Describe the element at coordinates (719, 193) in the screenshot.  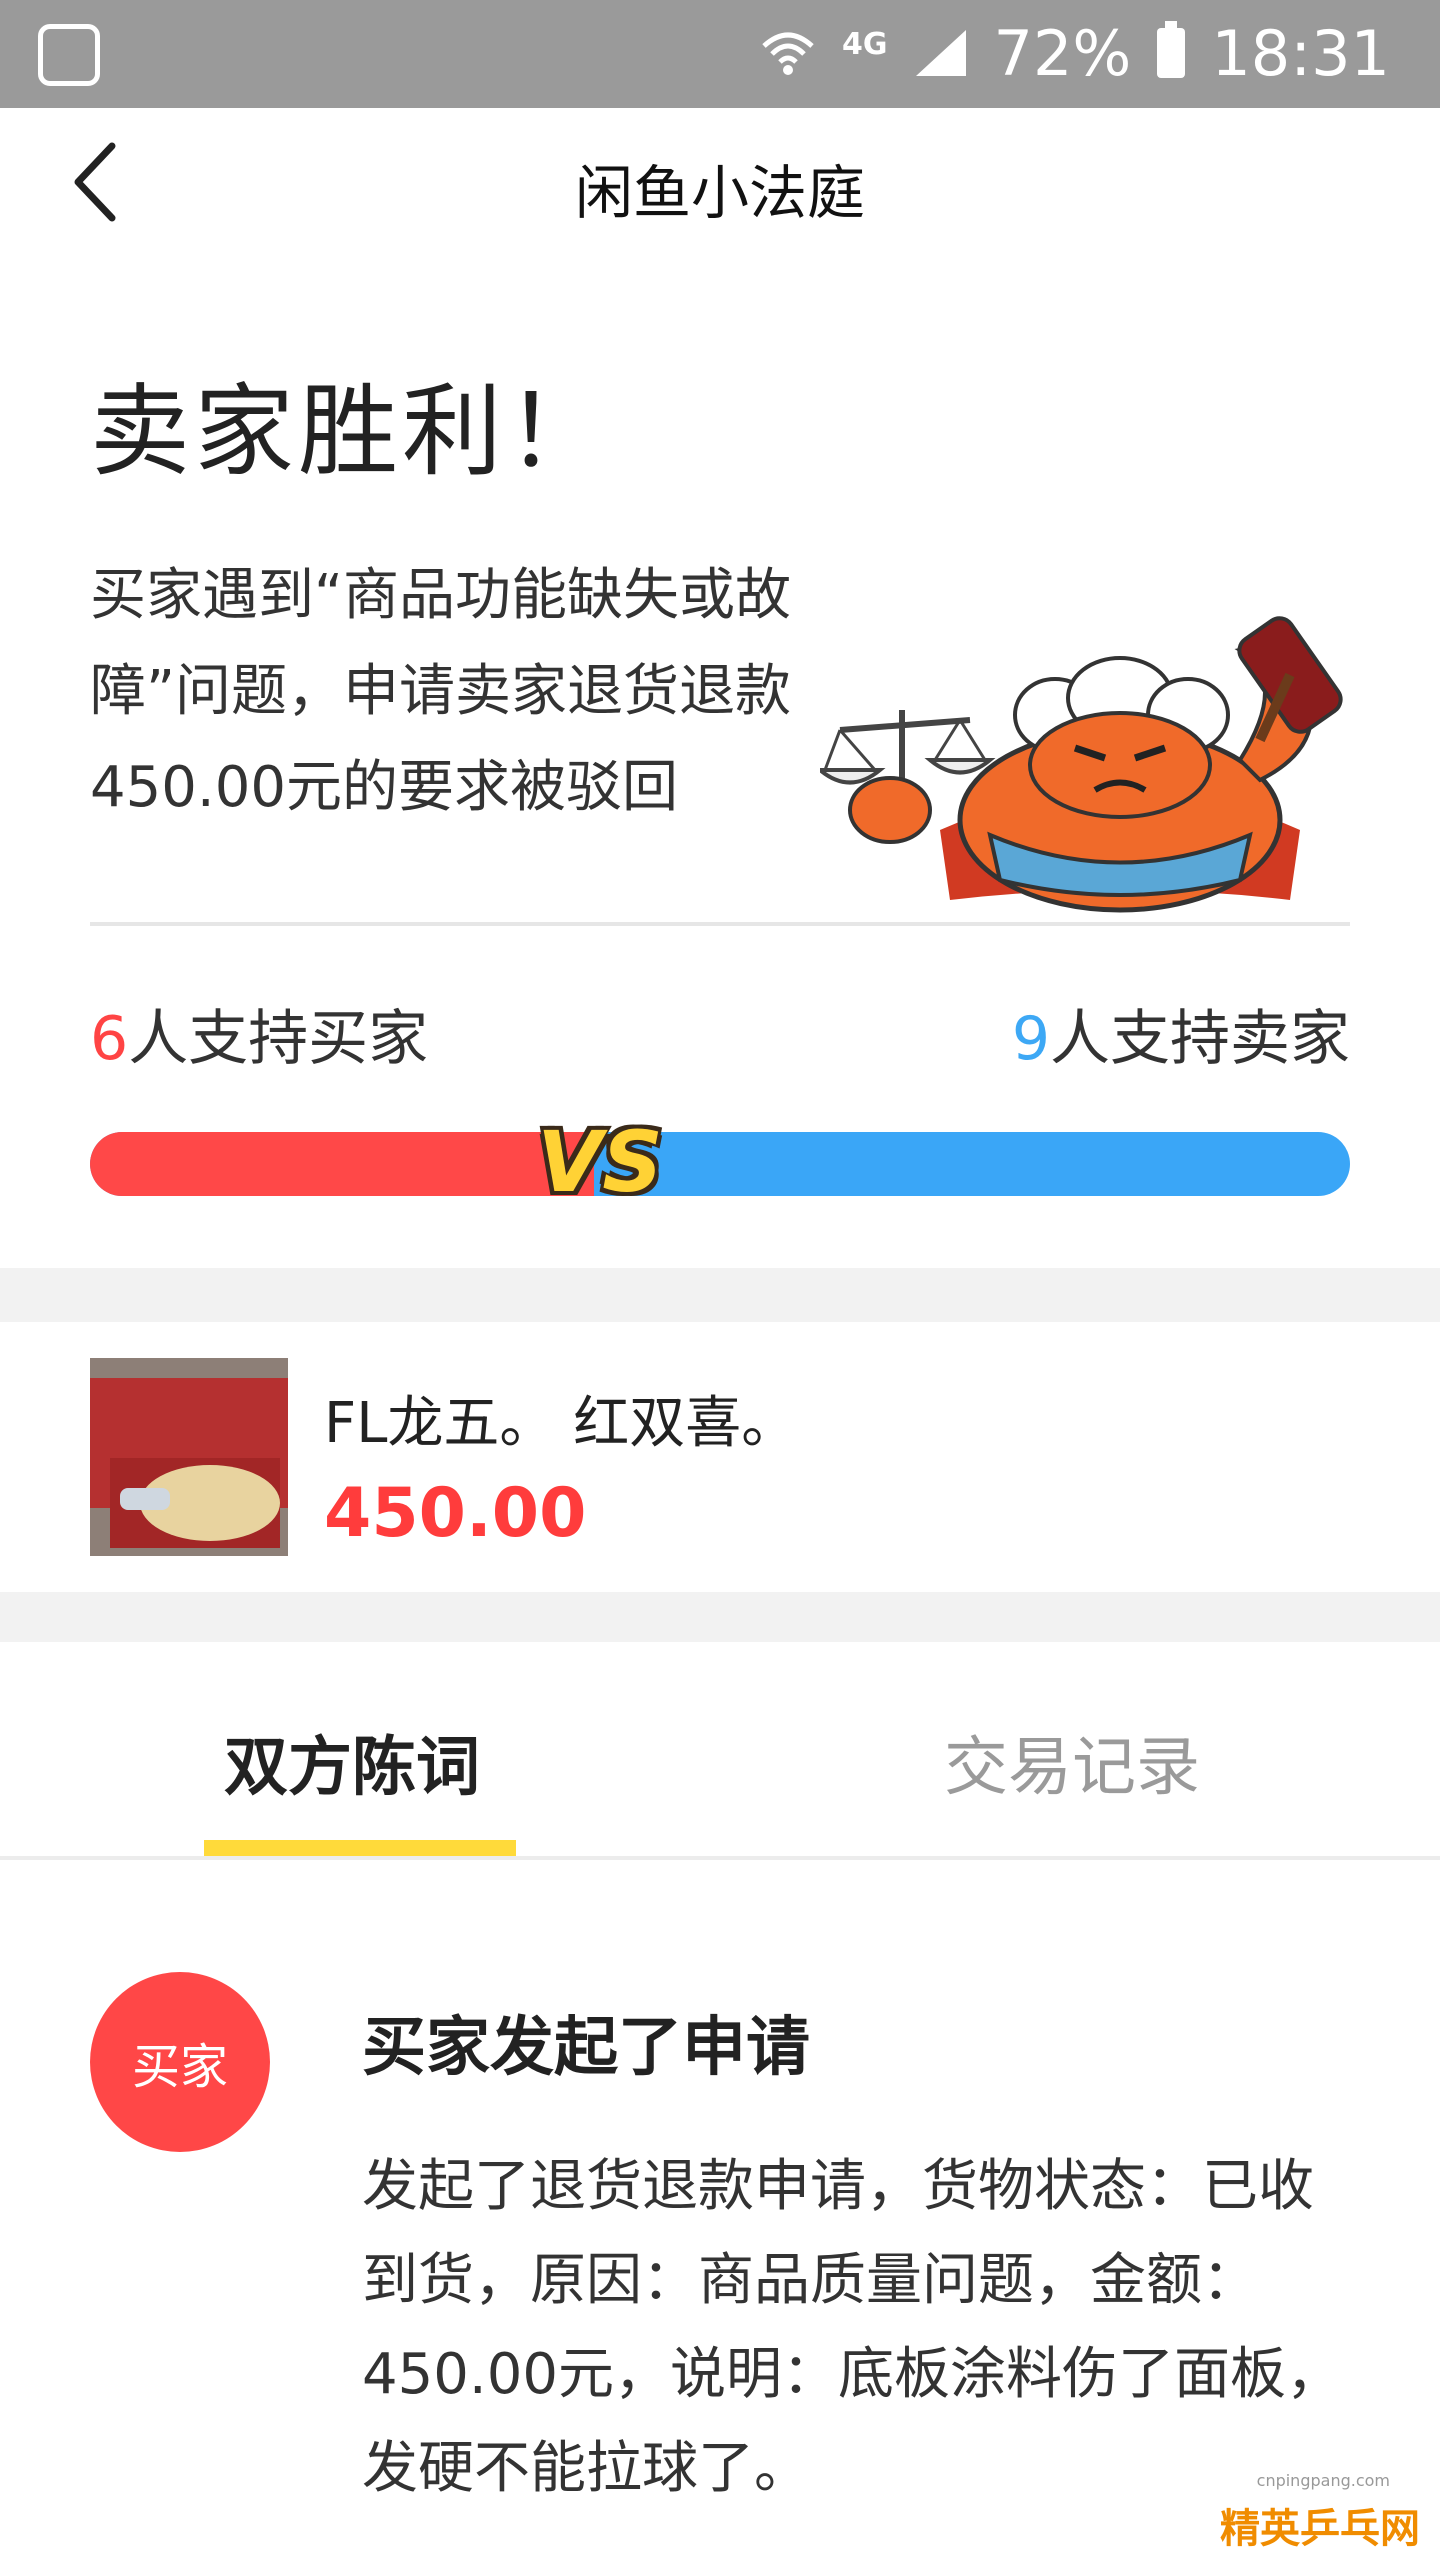
I see `page-title: 闲鱼小法庭` at that location.